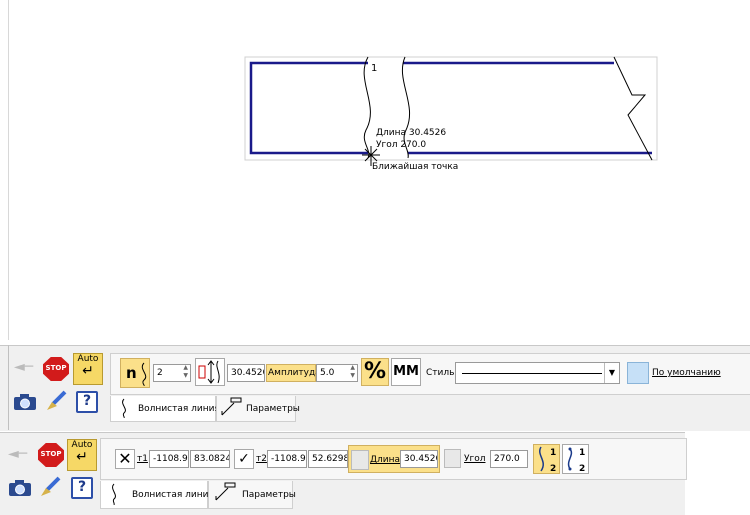 This screenshot has height=515, width=750. I want to click on panel1-grip, so click(8, 387).